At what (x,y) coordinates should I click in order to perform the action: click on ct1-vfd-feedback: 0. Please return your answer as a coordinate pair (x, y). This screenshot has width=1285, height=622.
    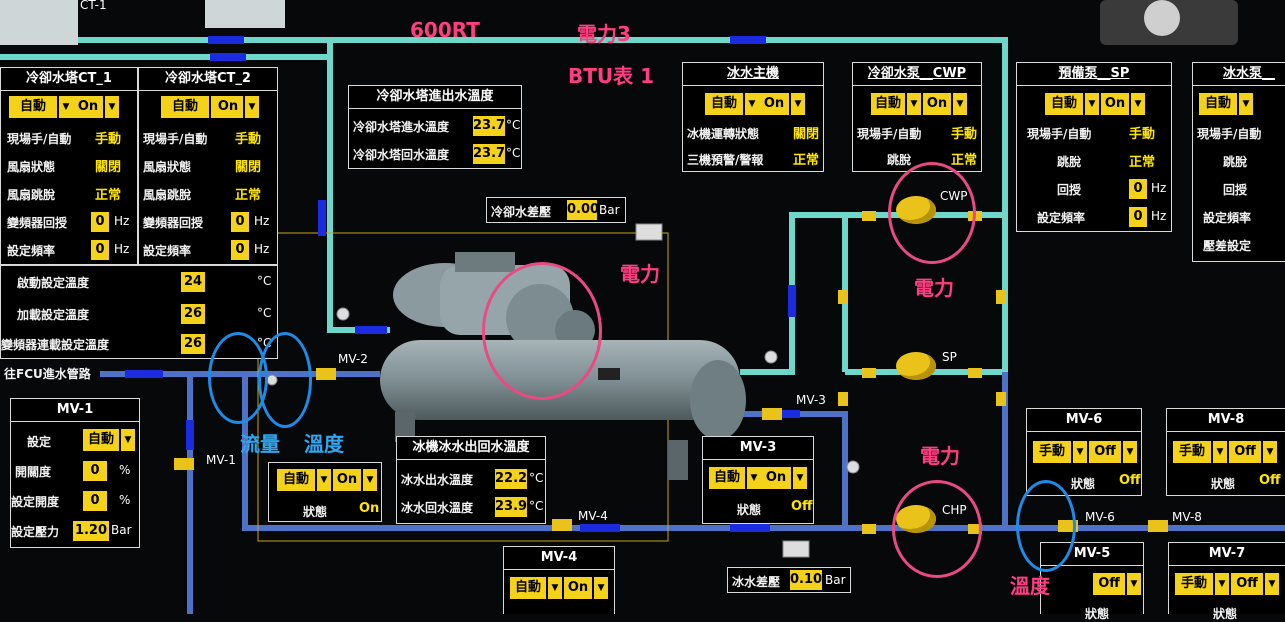
    Looking at the image, I should click on (100, 222).